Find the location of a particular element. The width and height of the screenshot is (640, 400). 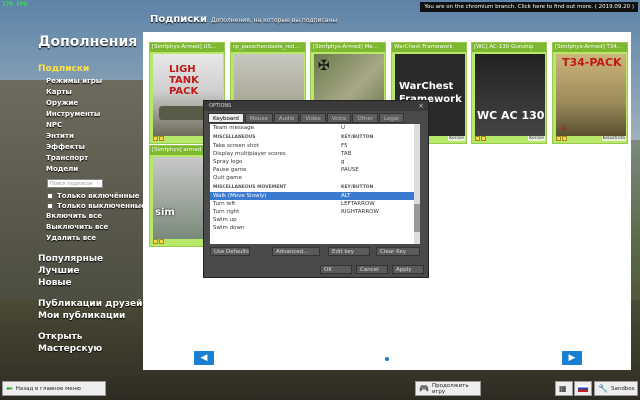

subscription-search-input: Поиск подписок is located at coordinates (75, 183).